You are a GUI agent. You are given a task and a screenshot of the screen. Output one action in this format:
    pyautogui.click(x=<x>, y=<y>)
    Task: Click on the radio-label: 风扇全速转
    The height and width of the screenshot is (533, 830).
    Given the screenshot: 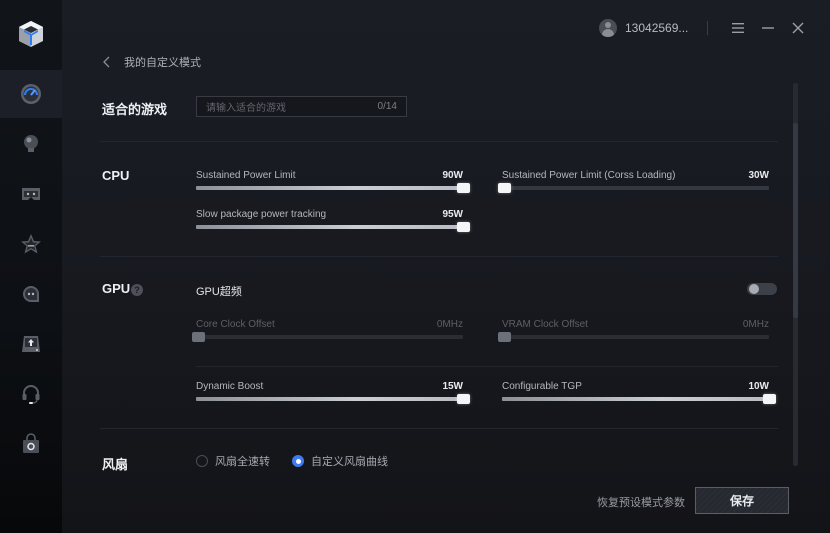 What is the action you would take?
    pyautogui.click(x=242, y=462)
    